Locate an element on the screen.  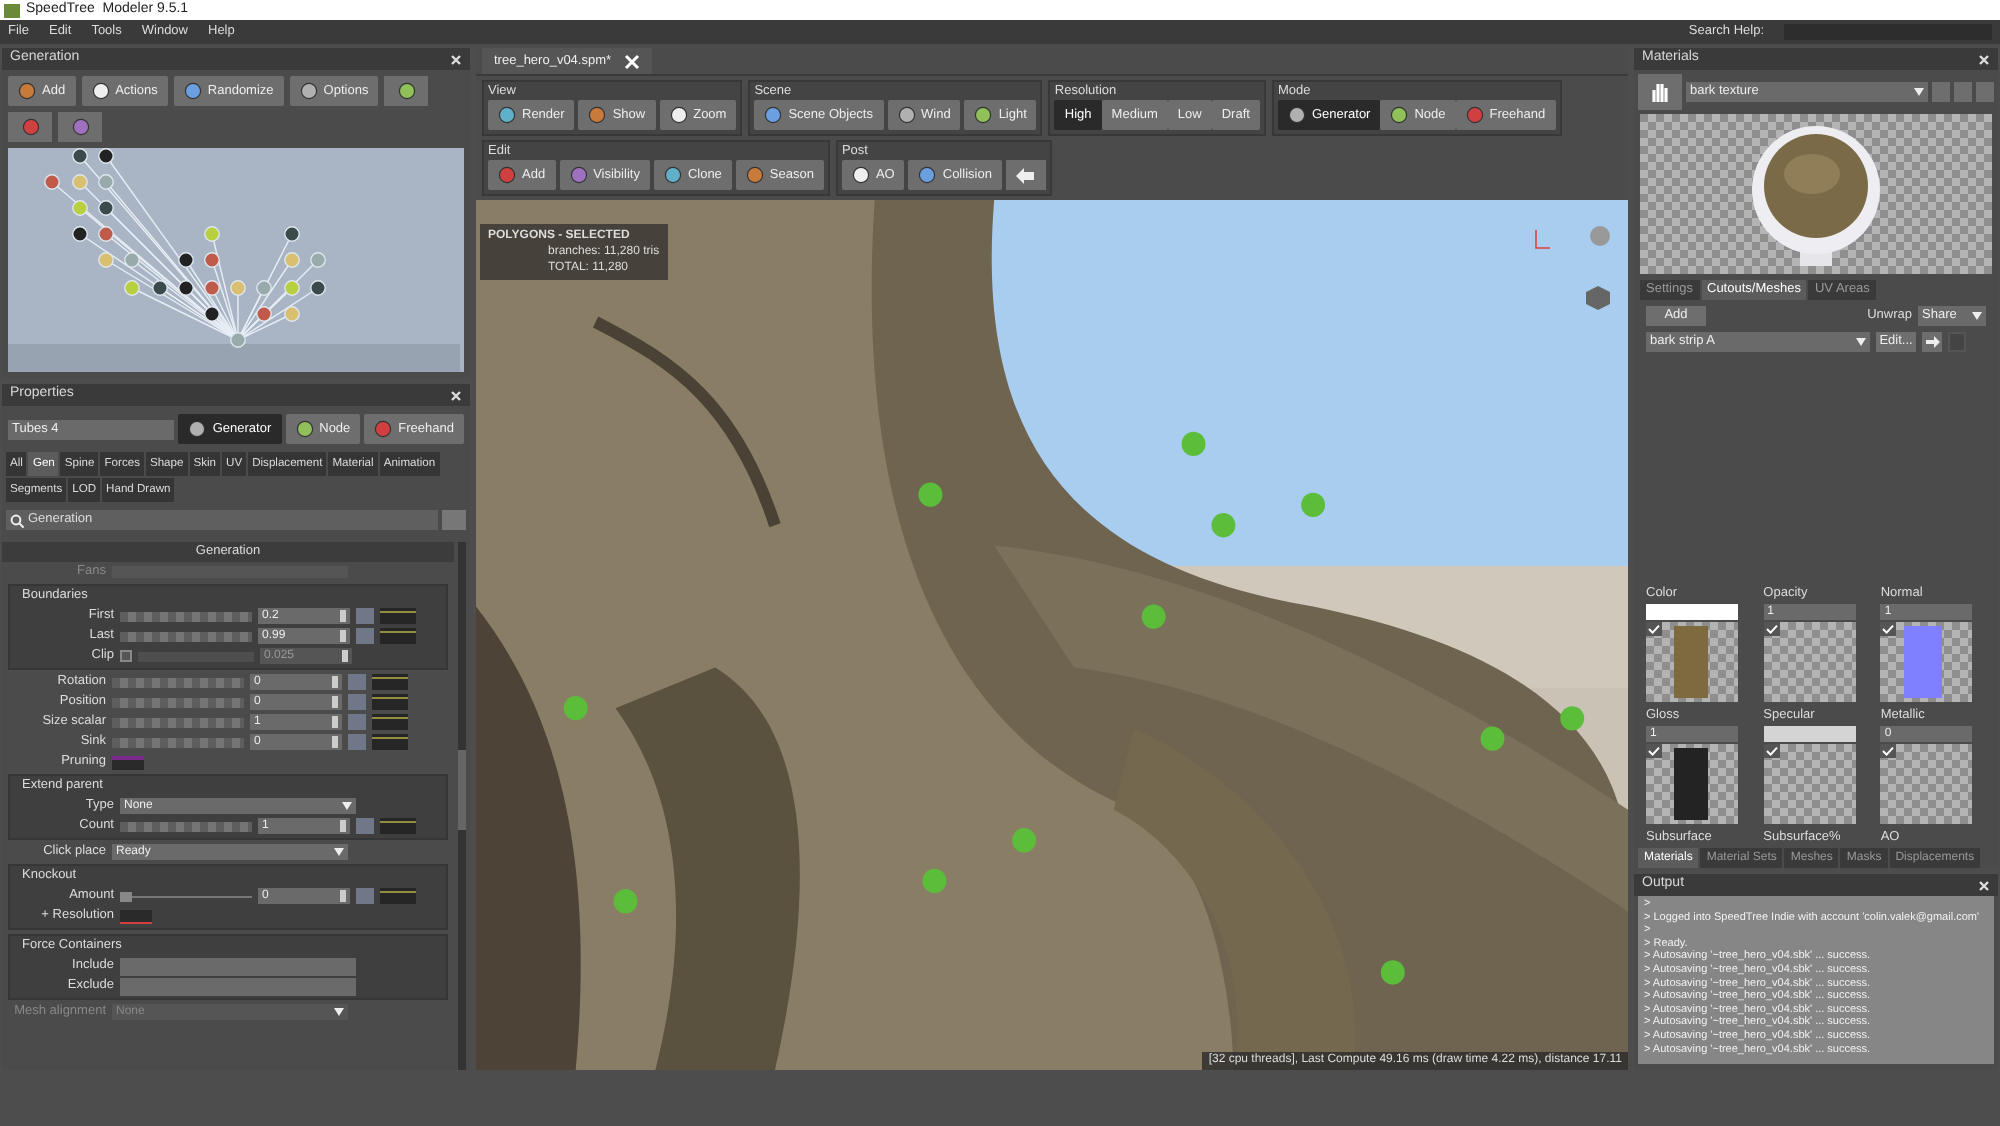
checkbox is located at coordinates (126, 656).